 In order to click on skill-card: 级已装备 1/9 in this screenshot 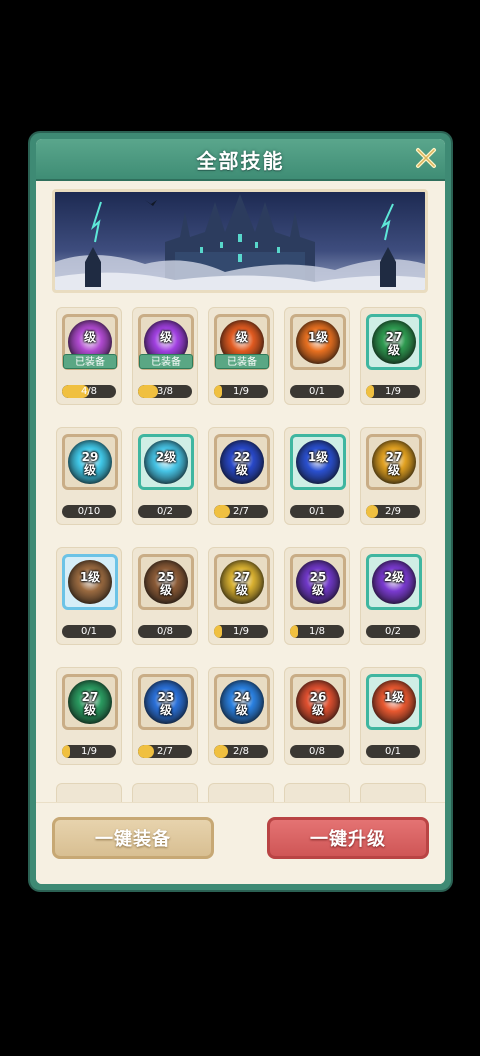, I will do `click(241, 356)`.